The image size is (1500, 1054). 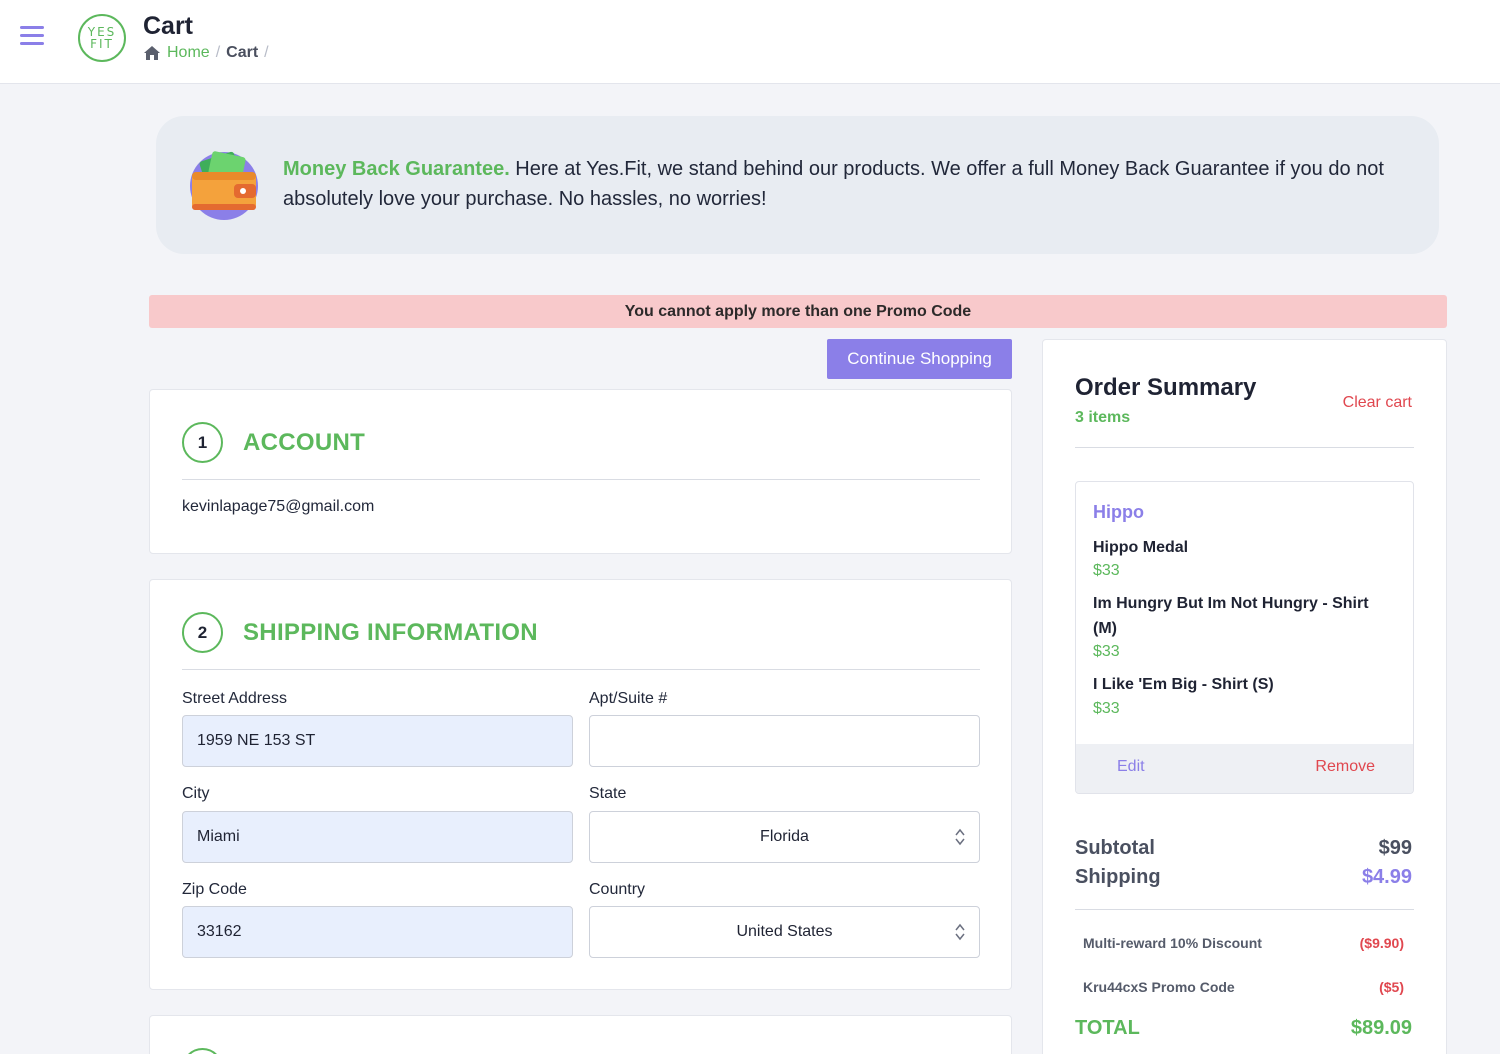 What do you see at coordinates (168, 26) in the screenshot?
I see `page-title: Cart` at bounding box center [168, 26].